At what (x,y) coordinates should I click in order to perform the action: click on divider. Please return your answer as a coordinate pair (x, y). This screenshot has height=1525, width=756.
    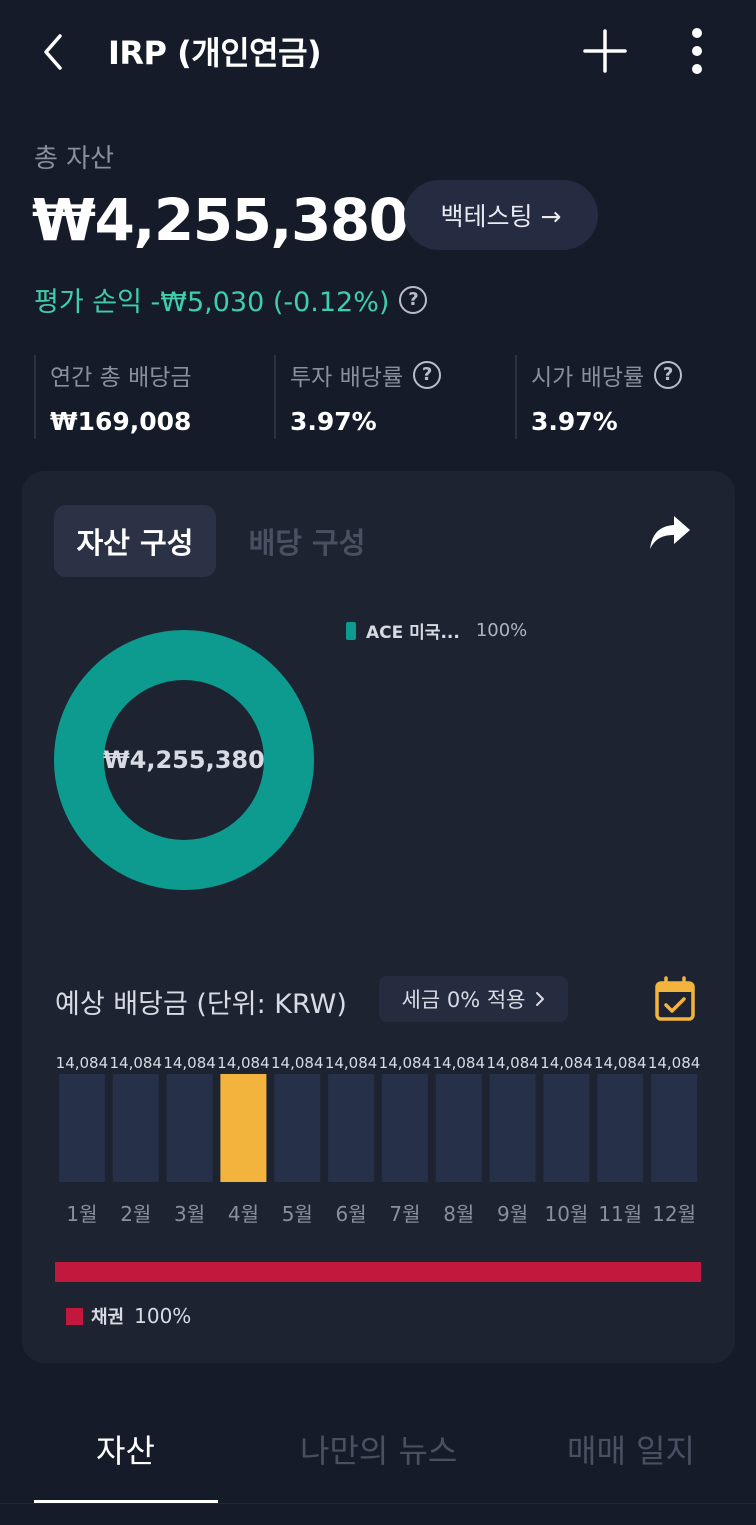
    Looking at the image, I should click on (378, 1503).